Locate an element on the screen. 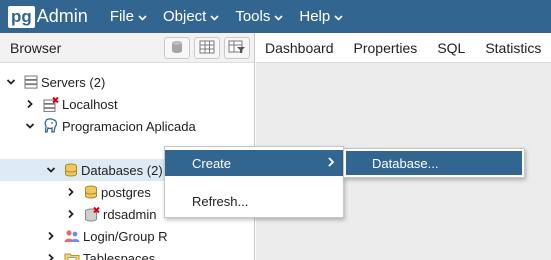 The width and height of the screenshot is (551, 260). tree-node-login-roles: Login/Group R is located at coordinates (107, 236).